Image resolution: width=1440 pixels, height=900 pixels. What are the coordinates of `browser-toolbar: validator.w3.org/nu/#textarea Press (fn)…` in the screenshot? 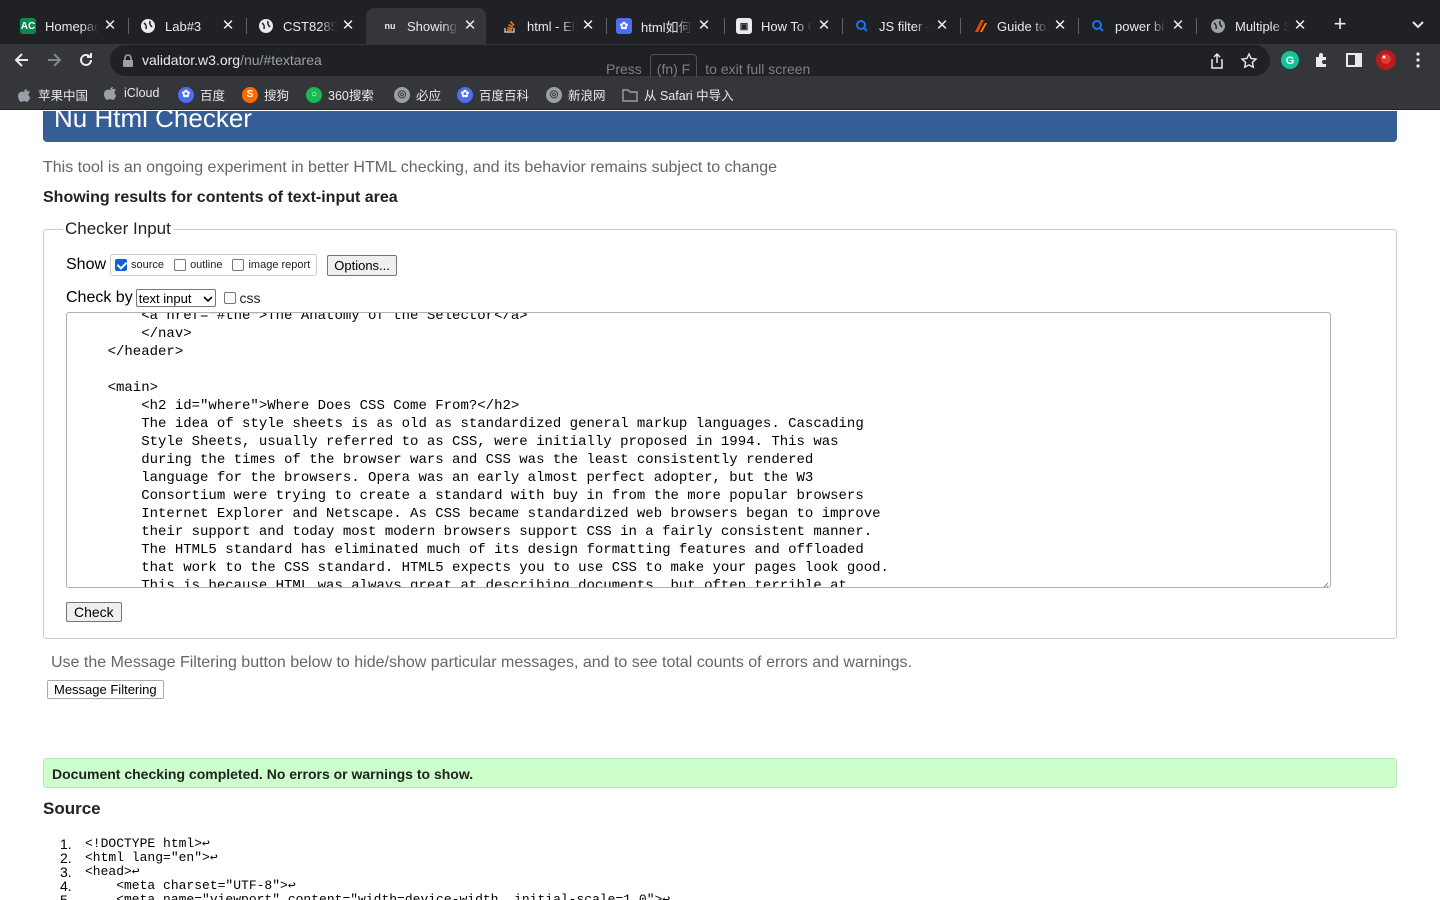 It's located at (720, 64).